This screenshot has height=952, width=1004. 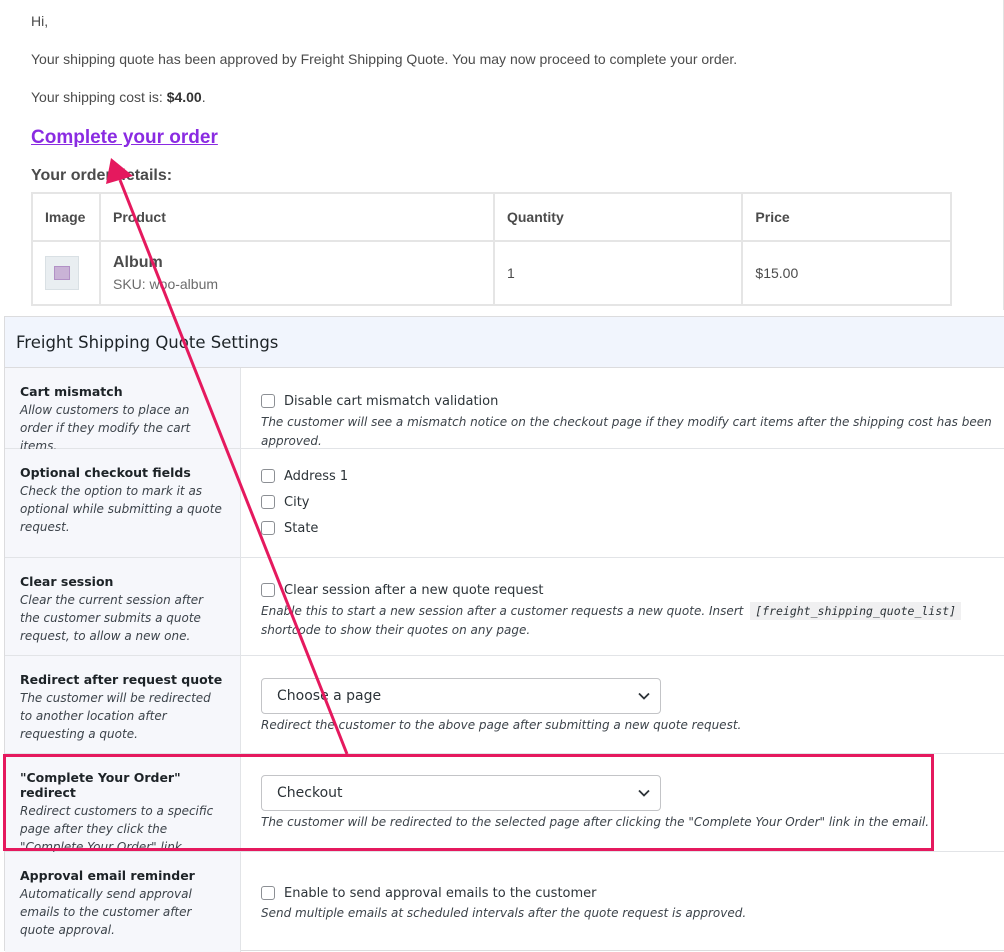 I want to click on settings-title: Freight Shipping Quote Settings, so click(x=147, y=342).